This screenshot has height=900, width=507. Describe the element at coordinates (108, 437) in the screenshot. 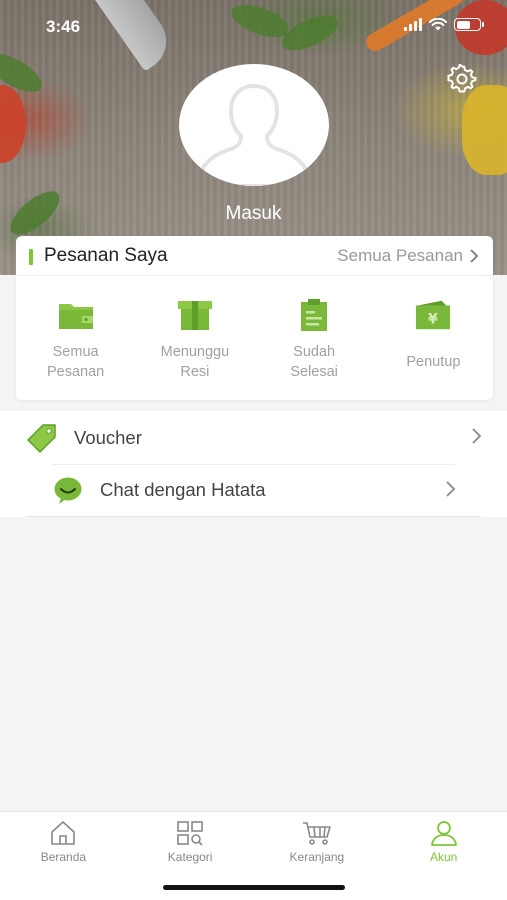

I see `menu-item-label: Voucher` at that location.